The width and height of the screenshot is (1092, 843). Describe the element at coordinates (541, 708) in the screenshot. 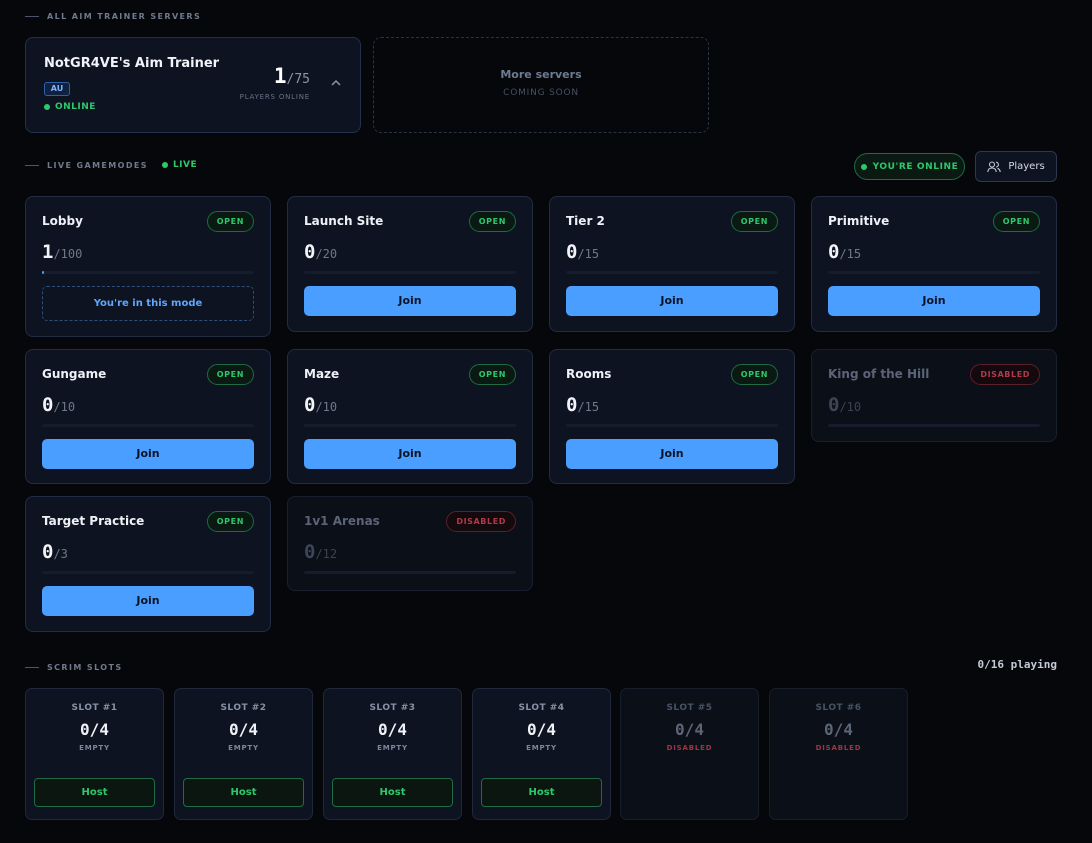

I see `slot-title: SLOT #4` at that location.